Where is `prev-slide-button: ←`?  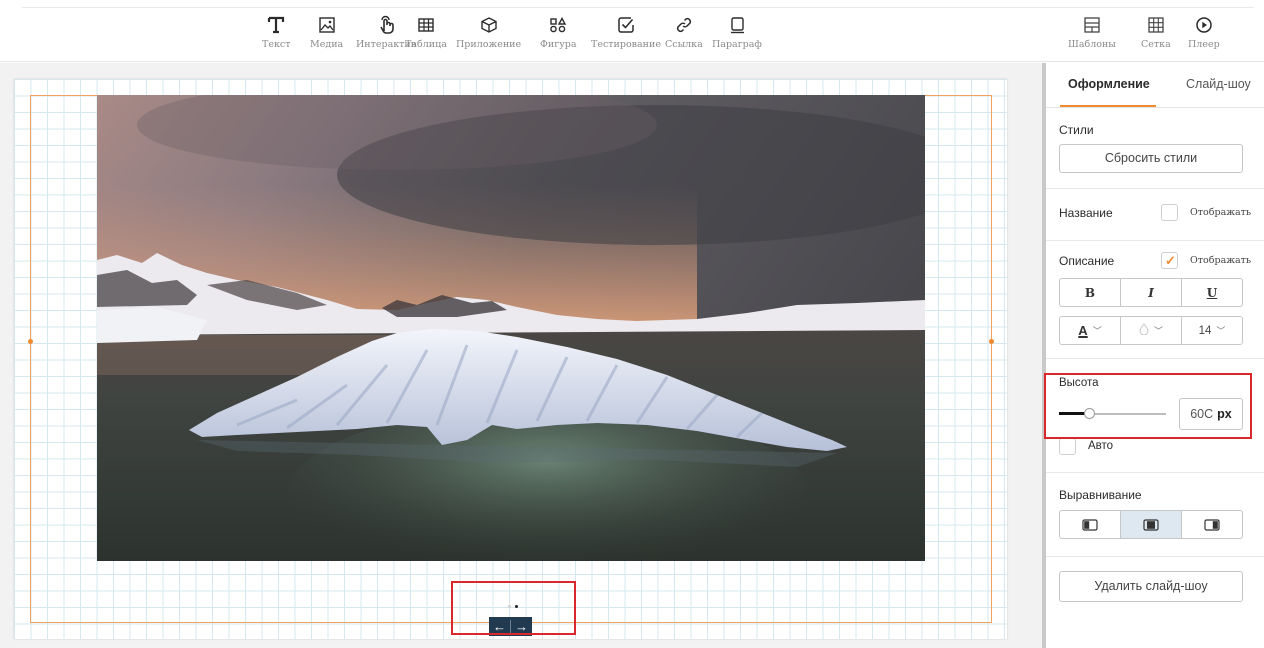 prev-slide-button: ← is located at coordinates (499, 626).